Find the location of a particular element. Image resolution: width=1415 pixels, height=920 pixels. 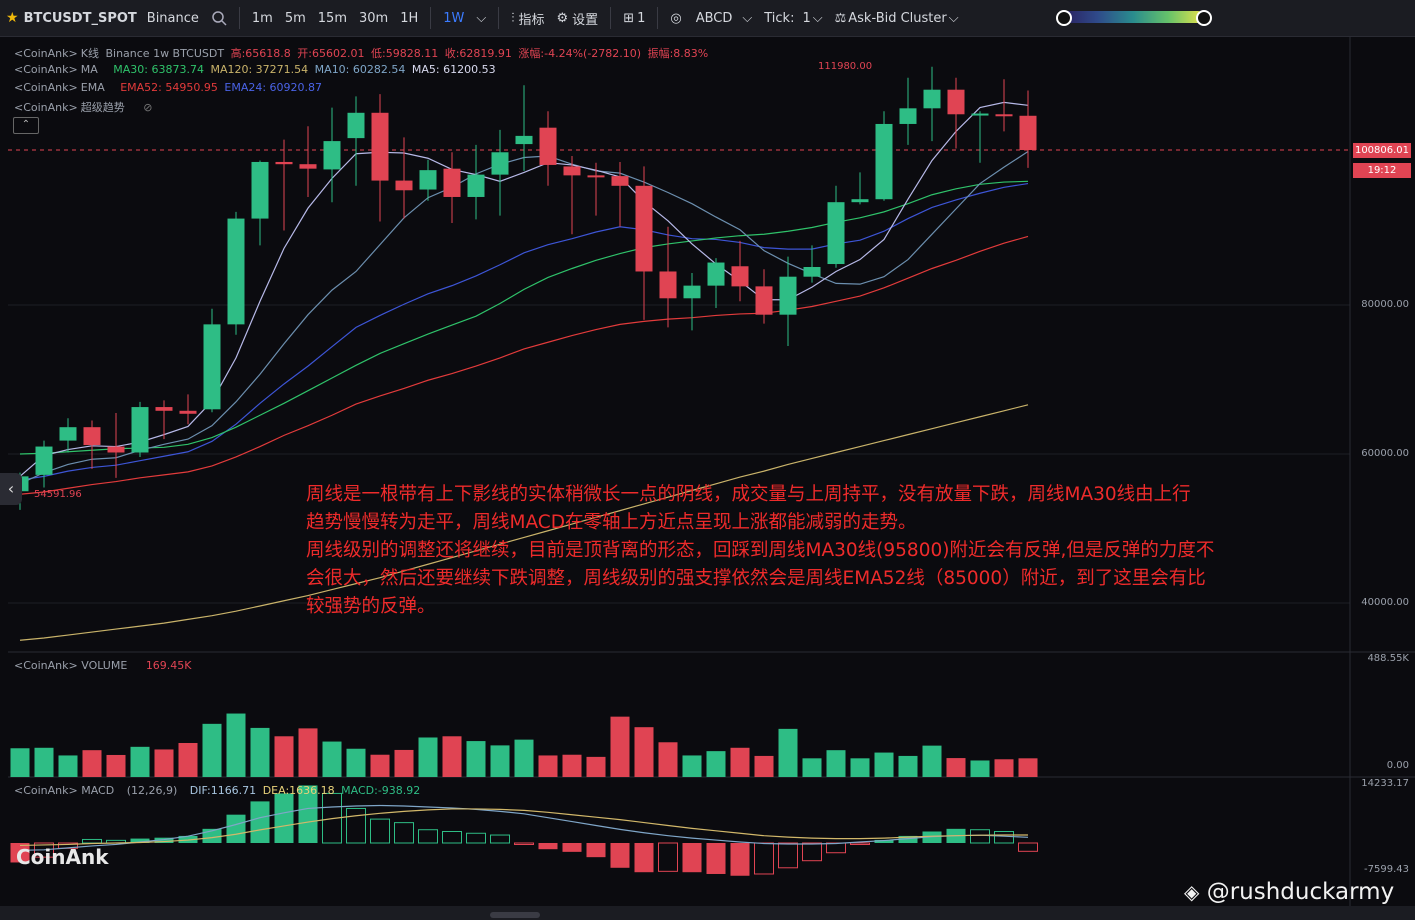

interval-15m: 15m is located at coordinates (332, 18).